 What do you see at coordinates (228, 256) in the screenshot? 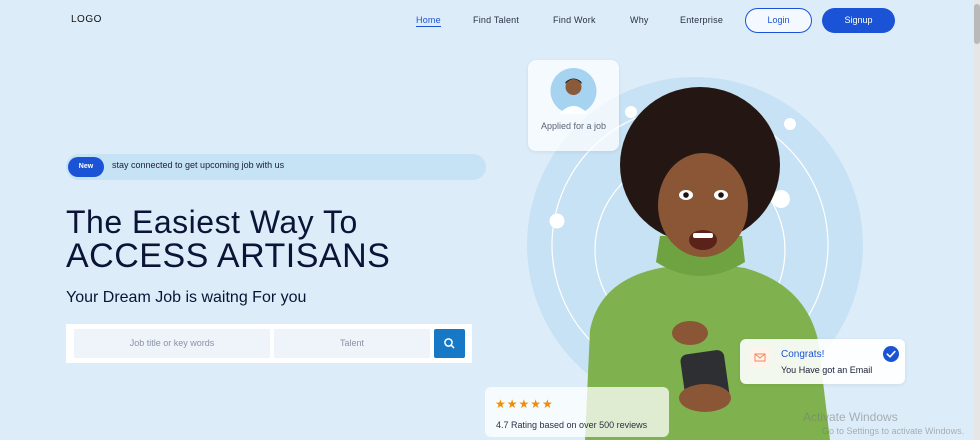
I see `hero-title-line2: ACCESS ARTISANS` at bounding box center [228, 256].